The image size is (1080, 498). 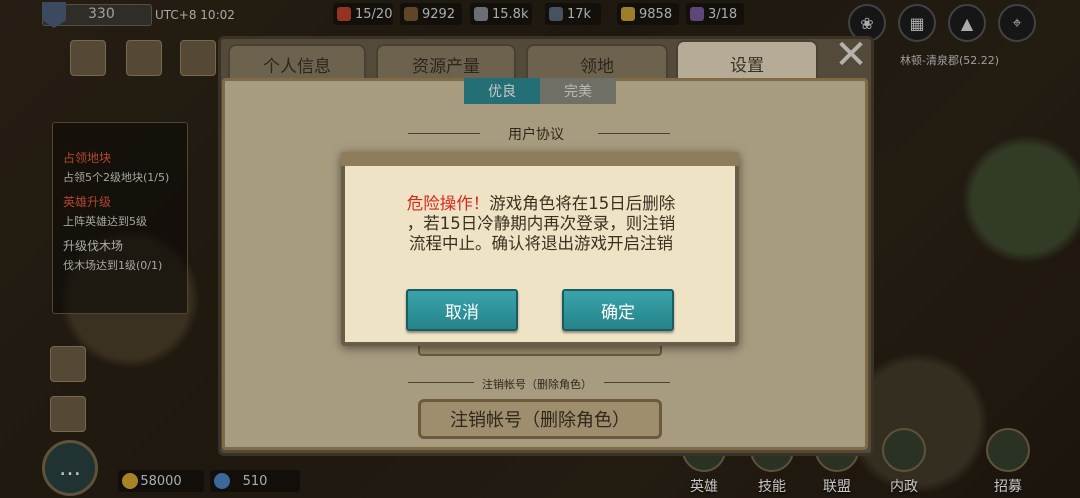 What do you see at coordinates (582, 203) in the screenshot?
I see `message-line-1: 游戏角色将在15日后删除` at bounding box center [582, 203].